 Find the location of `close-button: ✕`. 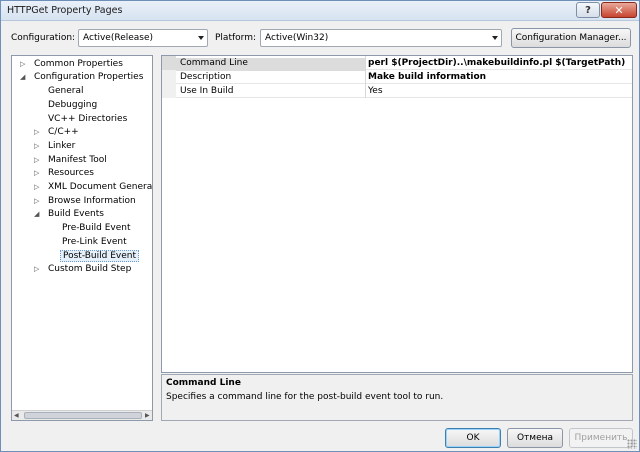

close-button: ✕ is located at coordinates (619, 10).